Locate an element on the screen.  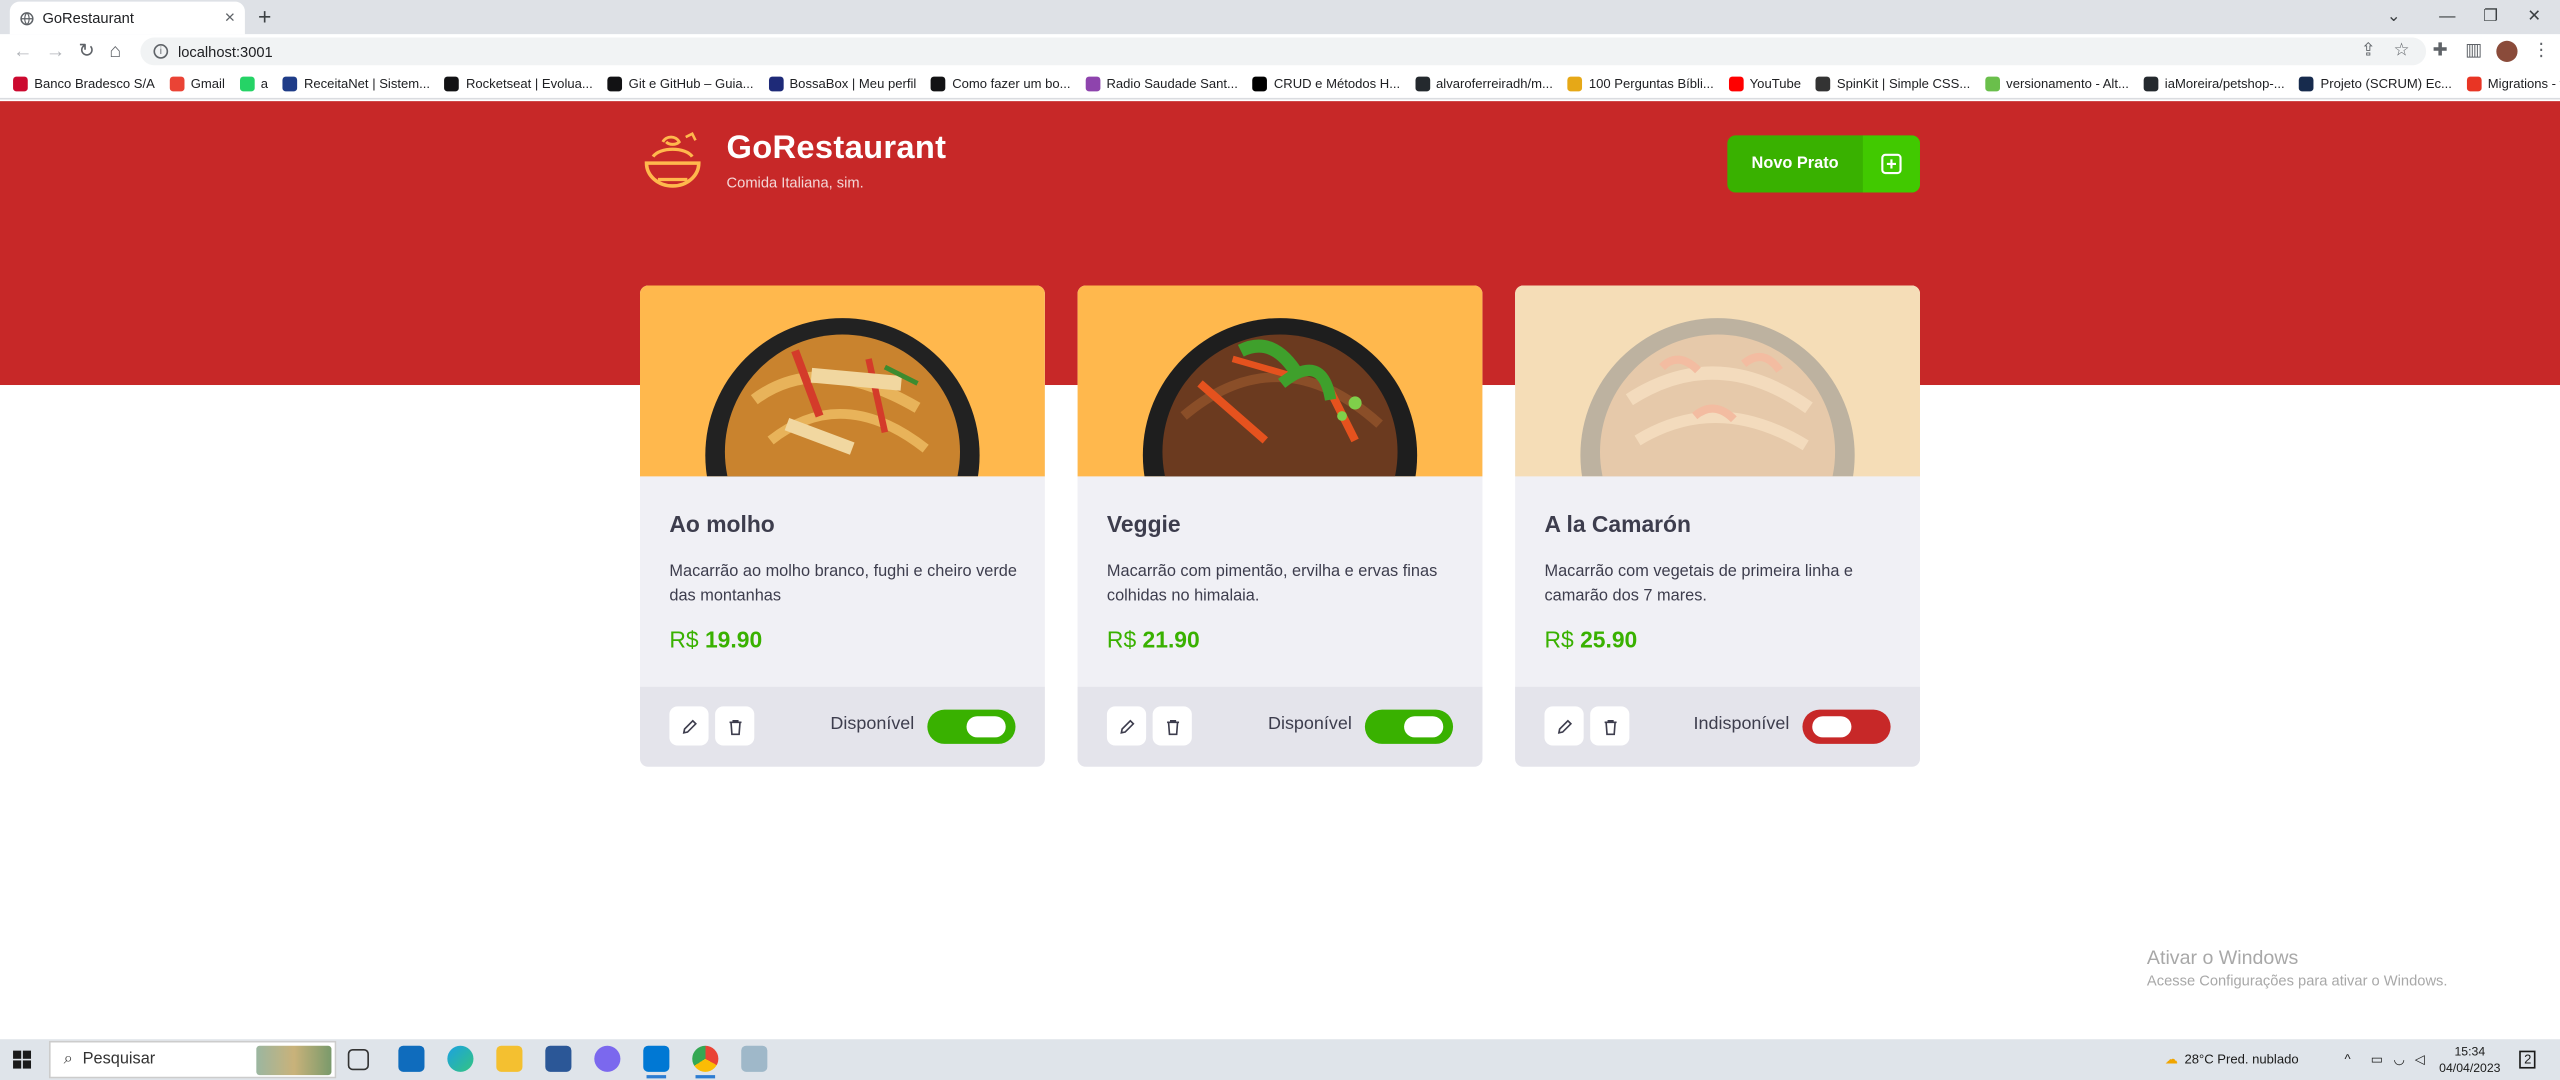
close-window-icon: ✕ is located at coordinates (2534, 17).